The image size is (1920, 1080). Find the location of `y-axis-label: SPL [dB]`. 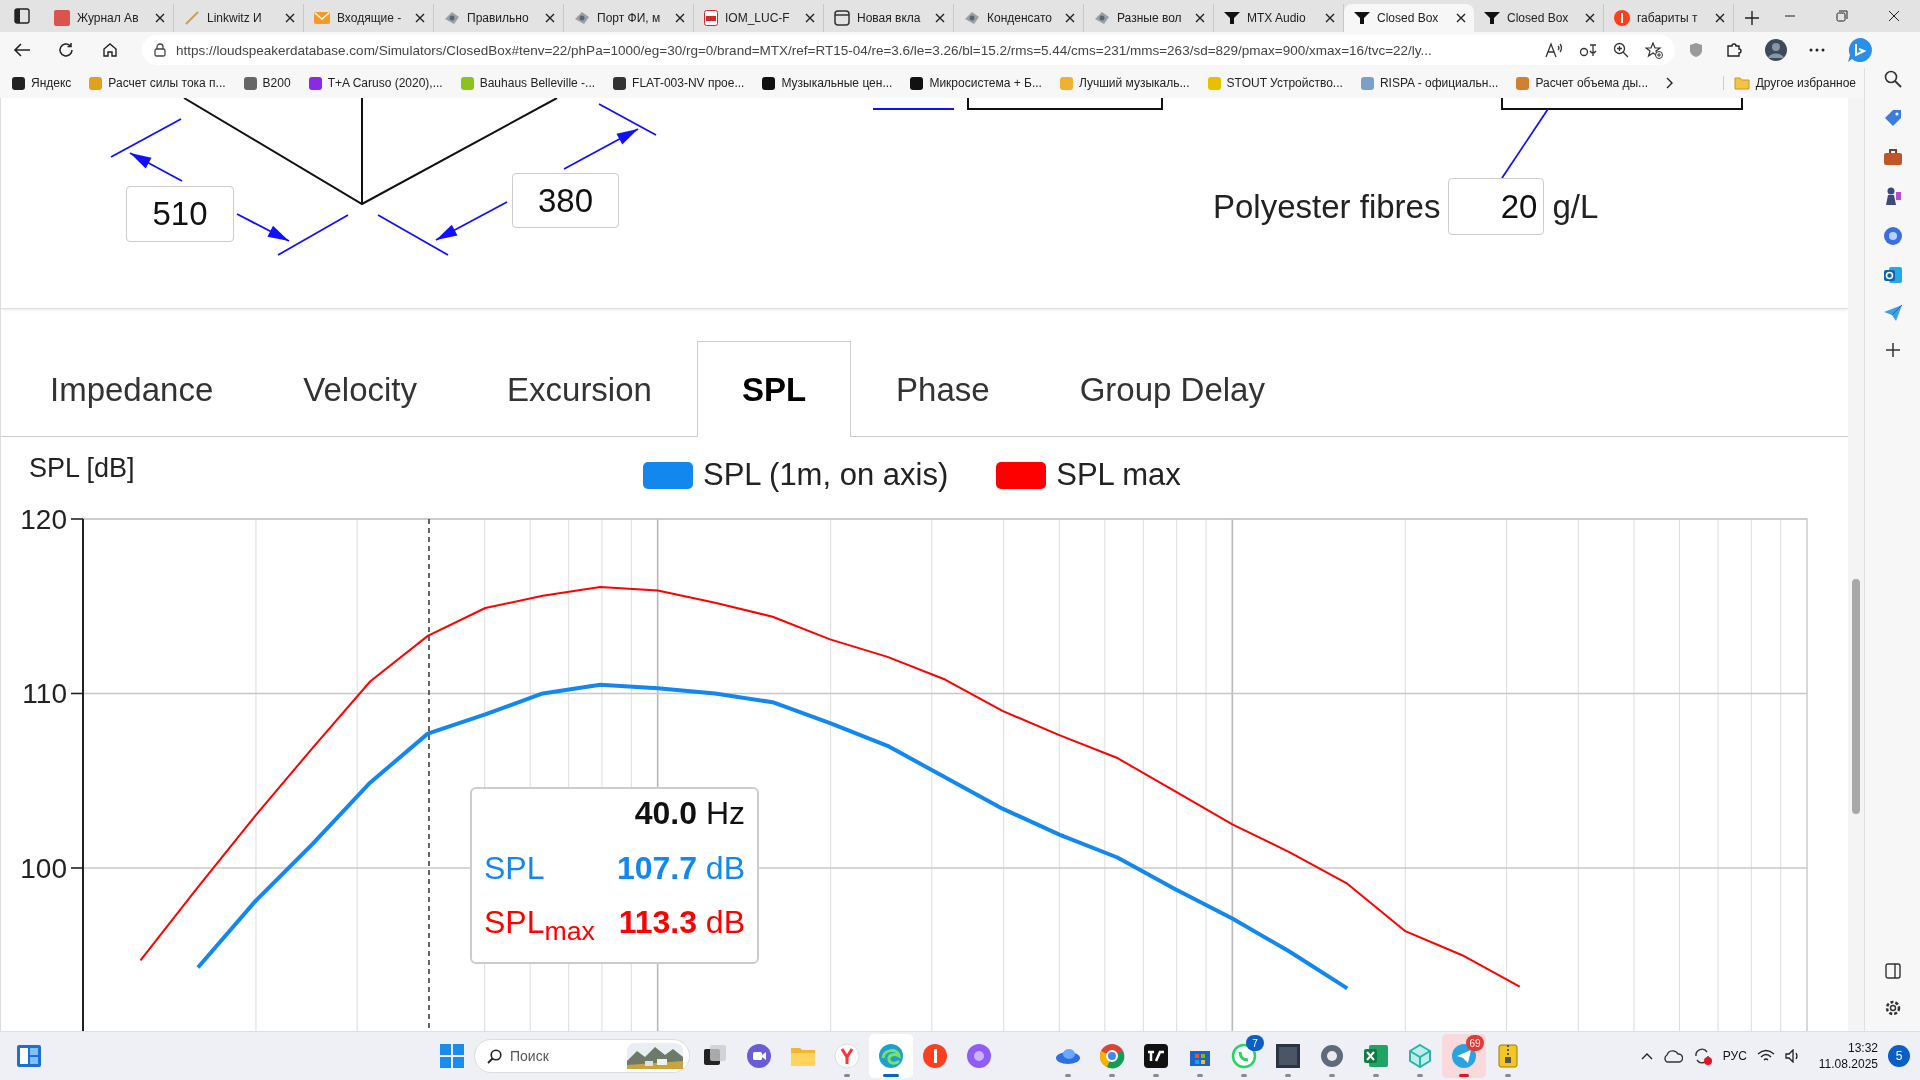

y-axis-label: SPL [dB] is located at coordinates (82, 468).